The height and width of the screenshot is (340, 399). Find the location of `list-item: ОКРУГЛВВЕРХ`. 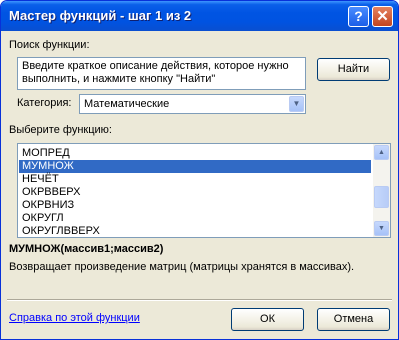

list-item: ОКРУГЛВВЕРХ is located at coordinates (195, 231).